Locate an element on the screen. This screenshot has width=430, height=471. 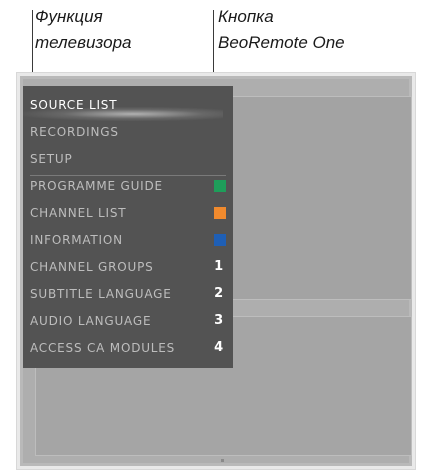
menu-item-setup: SETUP is located at coordinates (129, 159).